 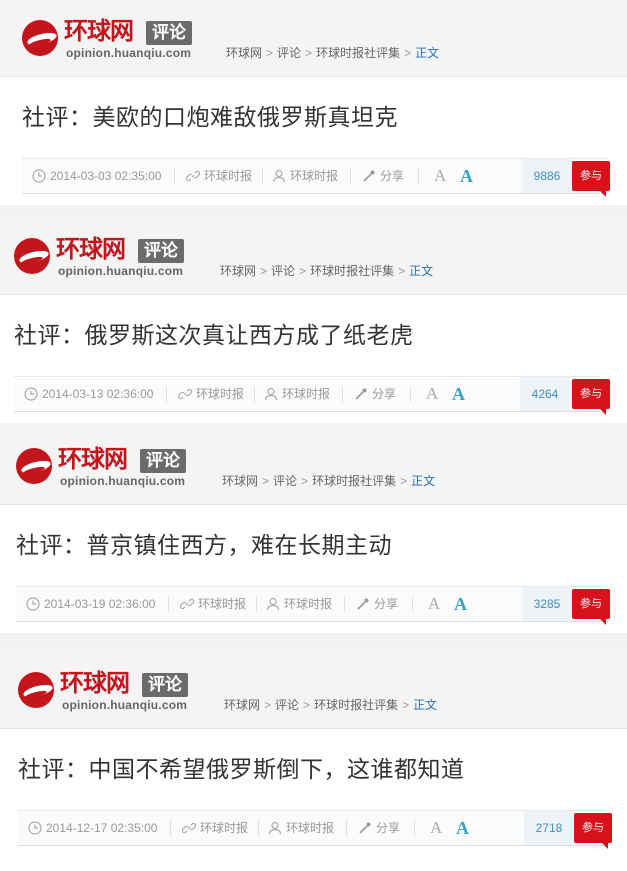 I want to click on publish-time-text: 2014-03-19 02:36:00, so click(x=100, y=604).